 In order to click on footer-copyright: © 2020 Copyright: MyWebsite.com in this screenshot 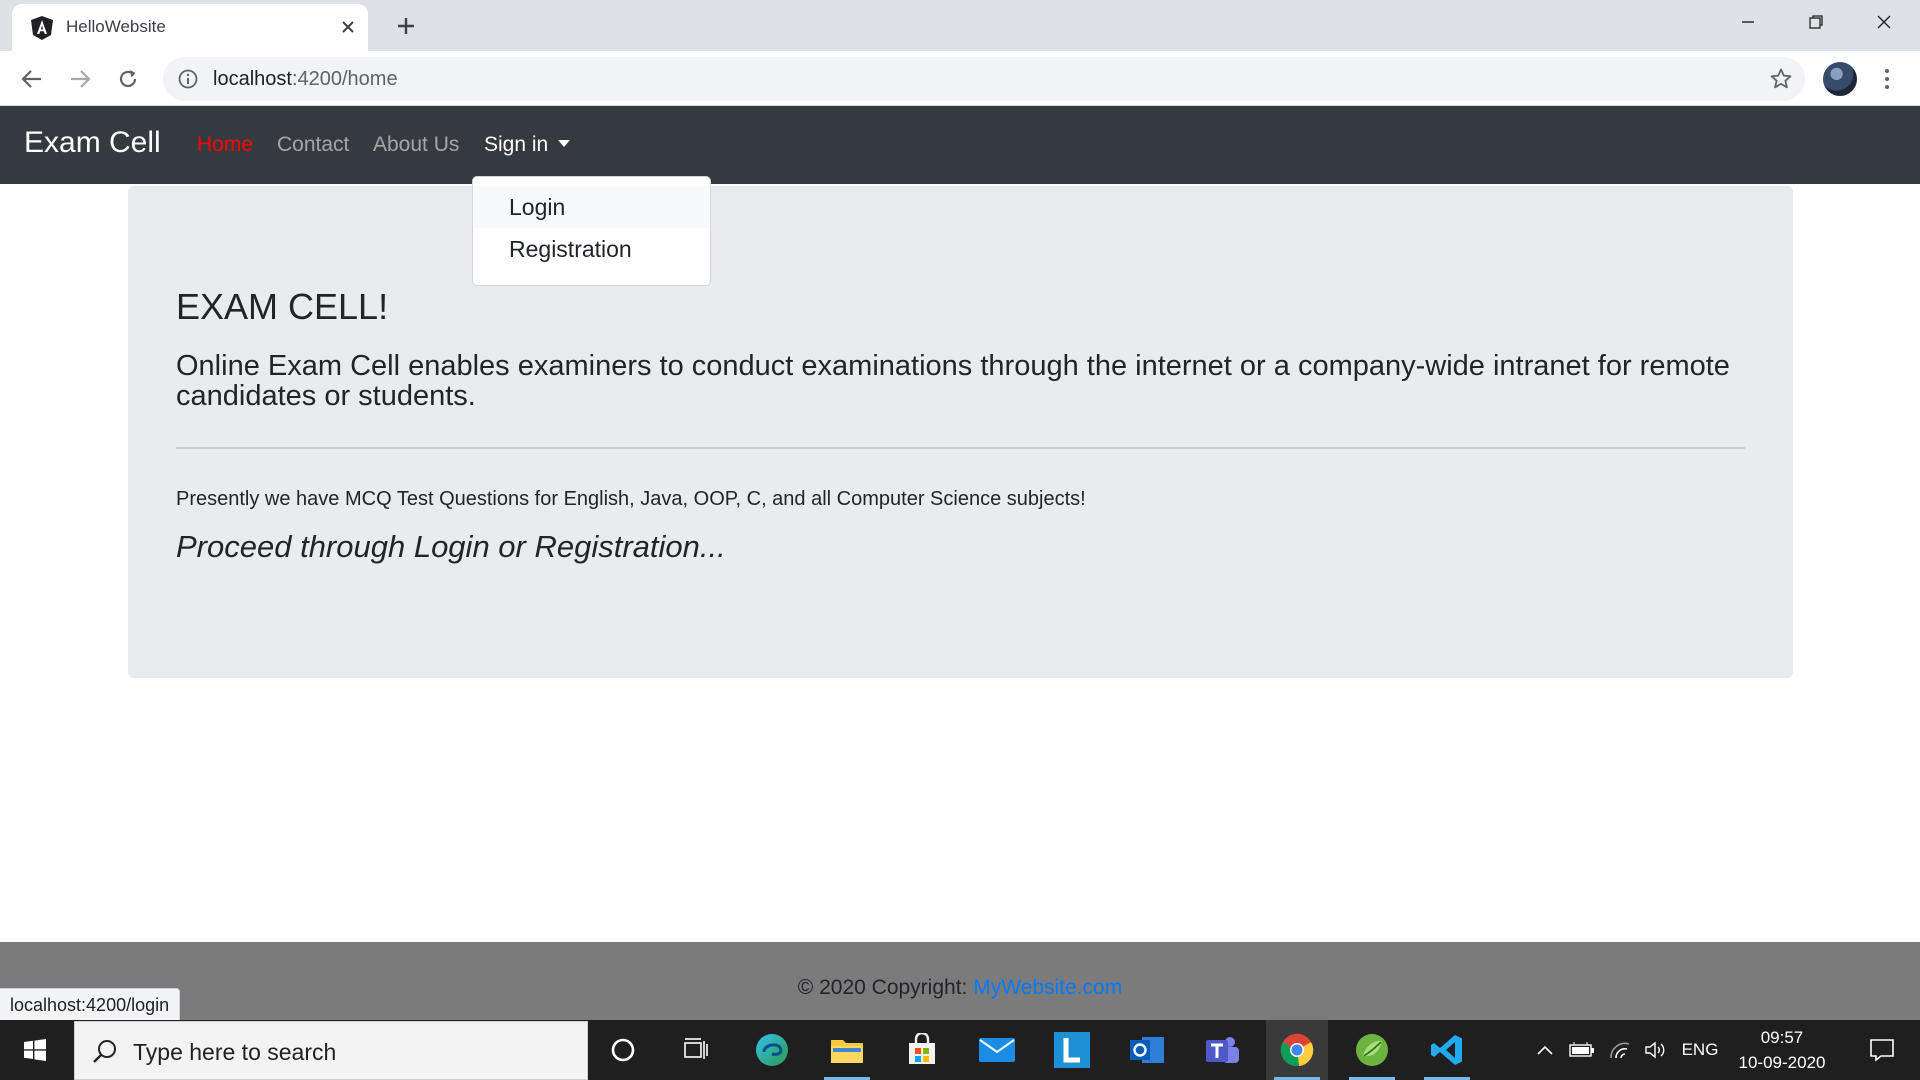, I will do `click(960, 988)`.